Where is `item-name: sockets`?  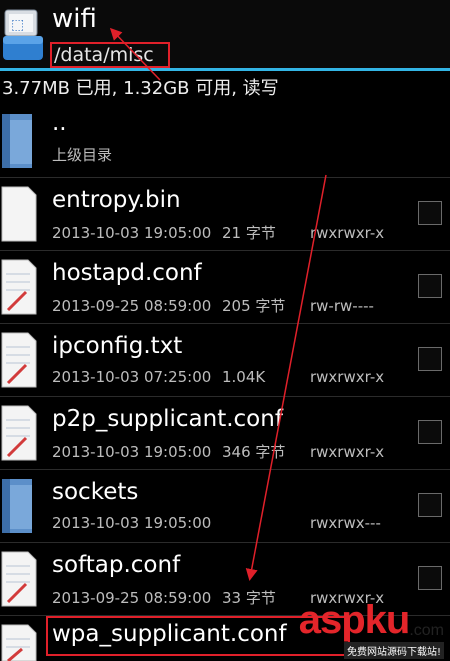
item-name: sockets is located at coordinates (95, 492).